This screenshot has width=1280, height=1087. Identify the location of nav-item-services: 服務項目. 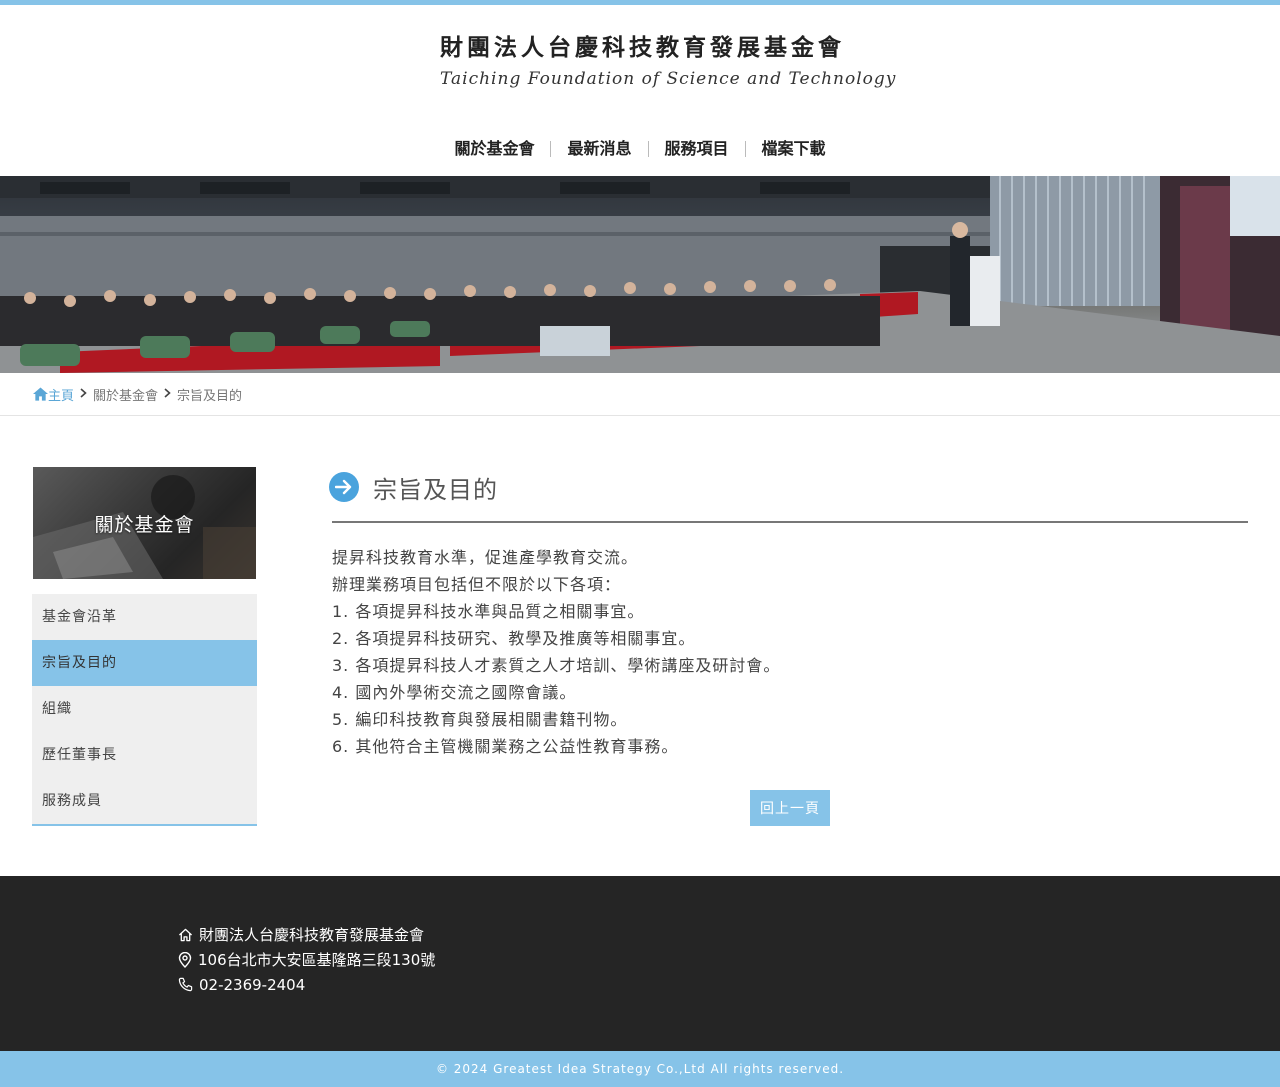
(697, 149).